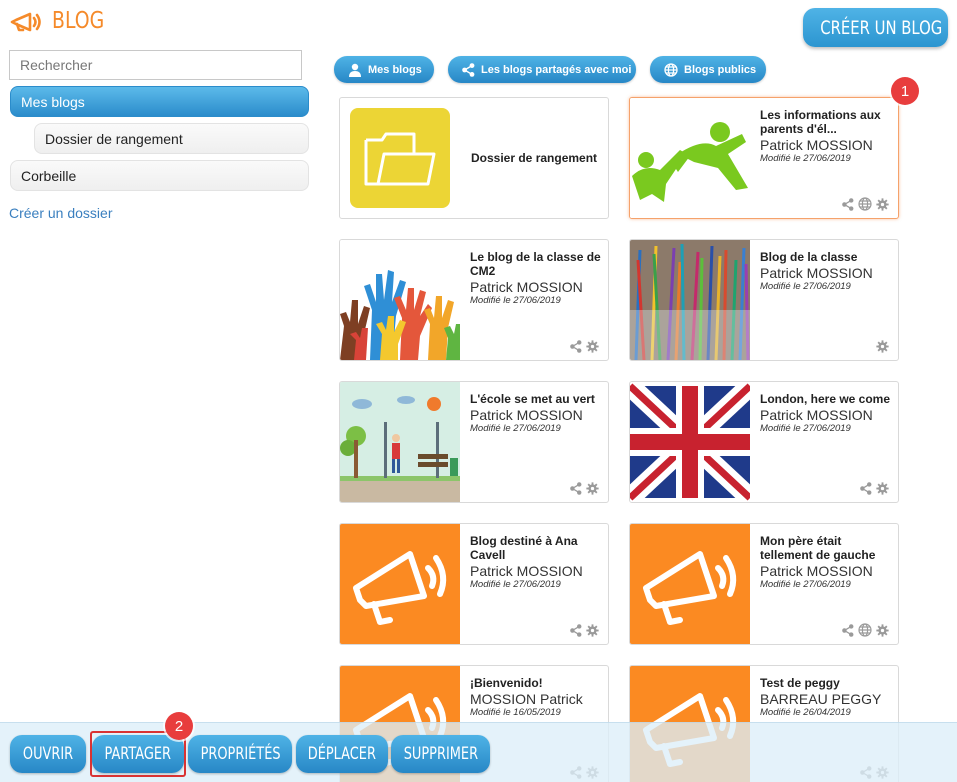  What do you see at coordinates (355, 70) in the screenshot?
I see `user-icon` at bounding box center [355, 70].